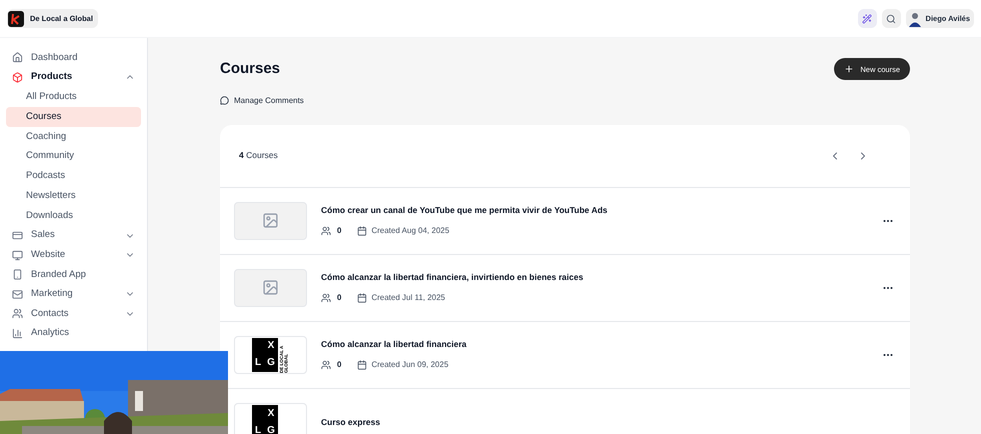 The height and width of the screenshot is (434, 981). I want to click on course-title: Cómo crear un canal de YouTube que me permita vivir de YouTube Ads, so click(601, 210).